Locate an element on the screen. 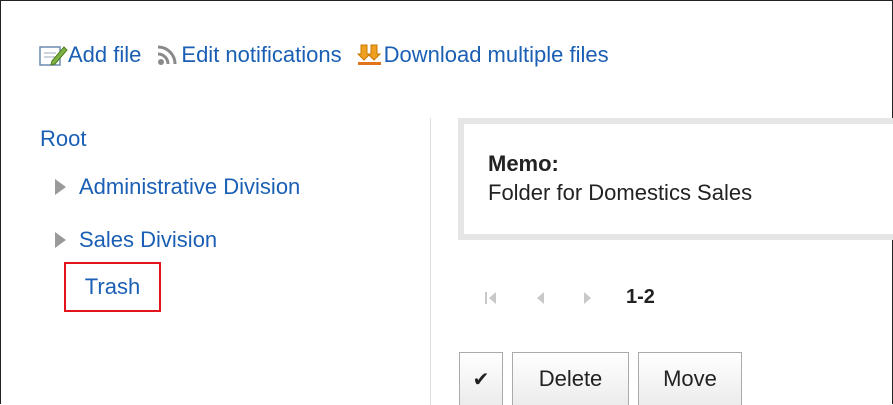 This screenshot has width=893, height=405. next-page-icon is located at coordinates (588, 298).